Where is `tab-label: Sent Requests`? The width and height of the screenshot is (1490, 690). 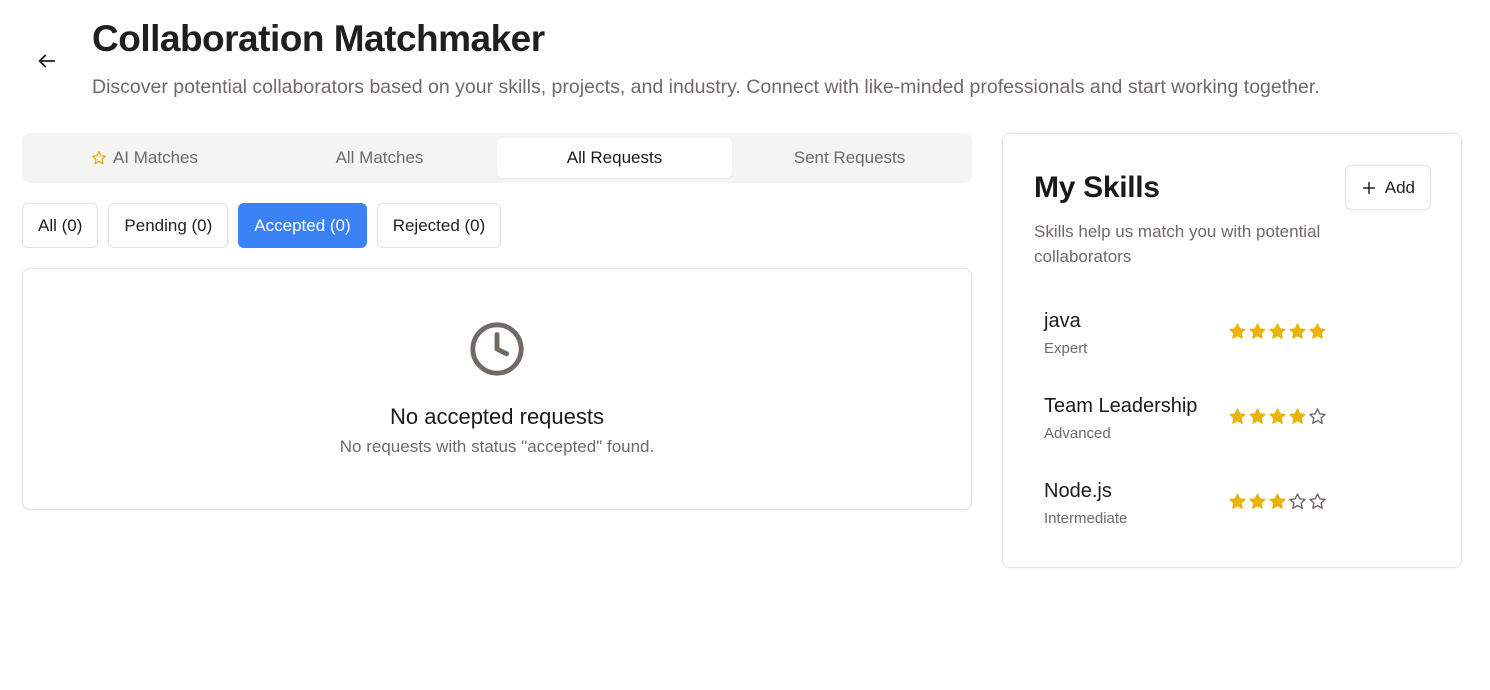 tab-label: Sent Requests is located at coordinates (849, 157).